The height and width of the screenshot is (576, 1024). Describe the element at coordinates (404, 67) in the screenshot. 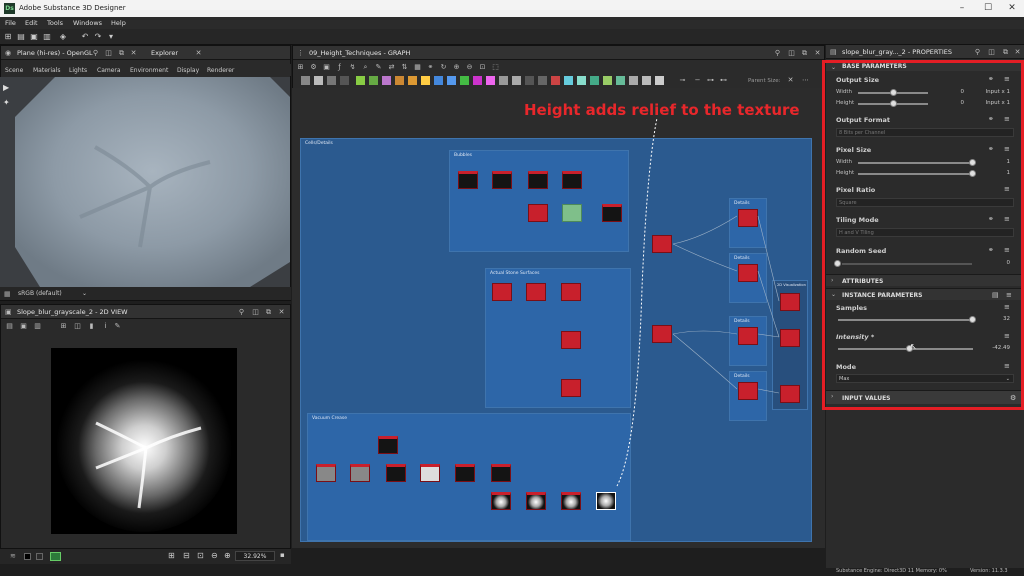

I see `distribute-icon: ⇅` at that location.